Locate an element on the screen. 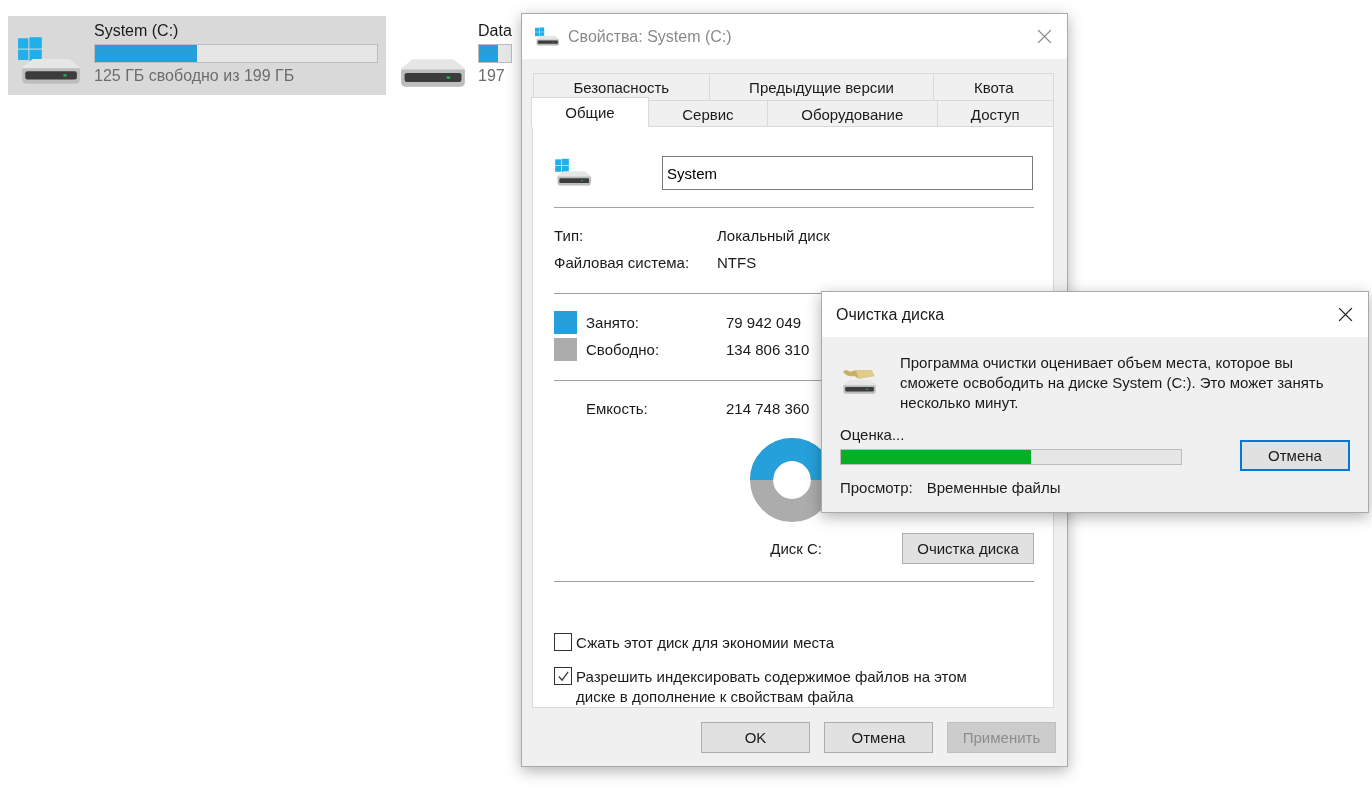 This screenshot has width=1372, height=794. cancel-button: Отмена is located at coordinates (1295, 455).